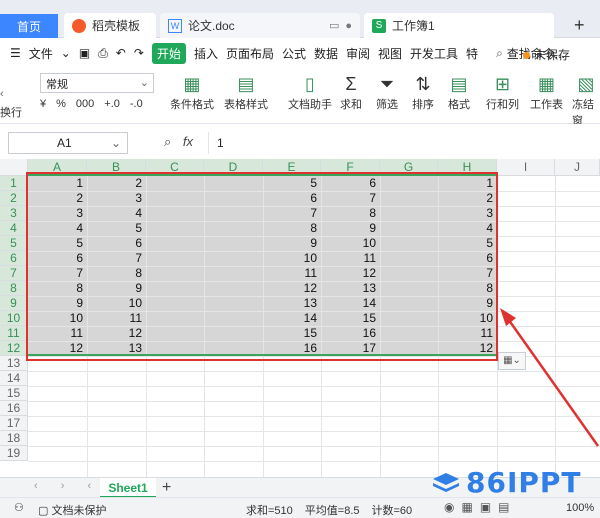 This screenshot has height=518, width=600. Describe the element at coordinates (392, 510) in the screenshot. I see `count-stat: 计数=60` at that location.